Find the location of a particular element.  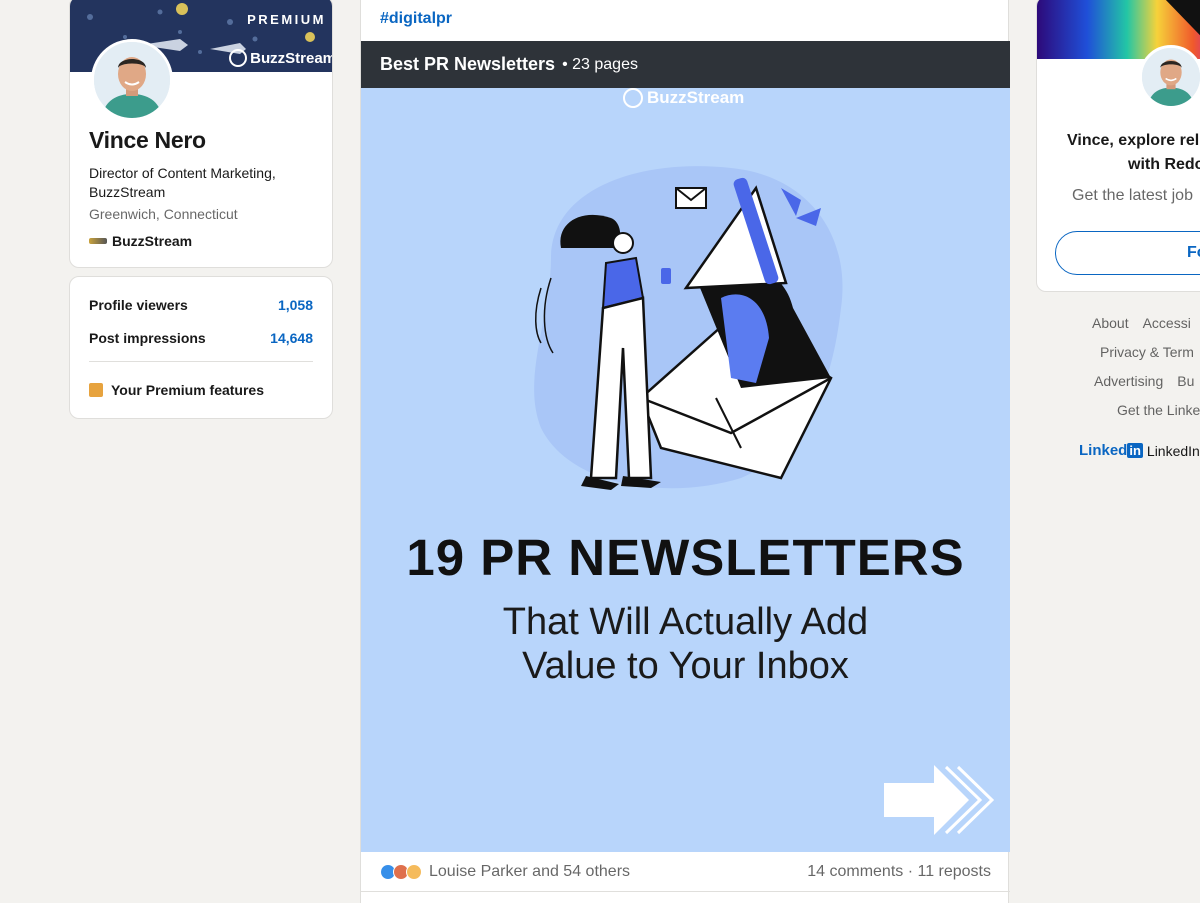

linkedin-logo-icon: Linked in is located at coordinates (1111, 450).